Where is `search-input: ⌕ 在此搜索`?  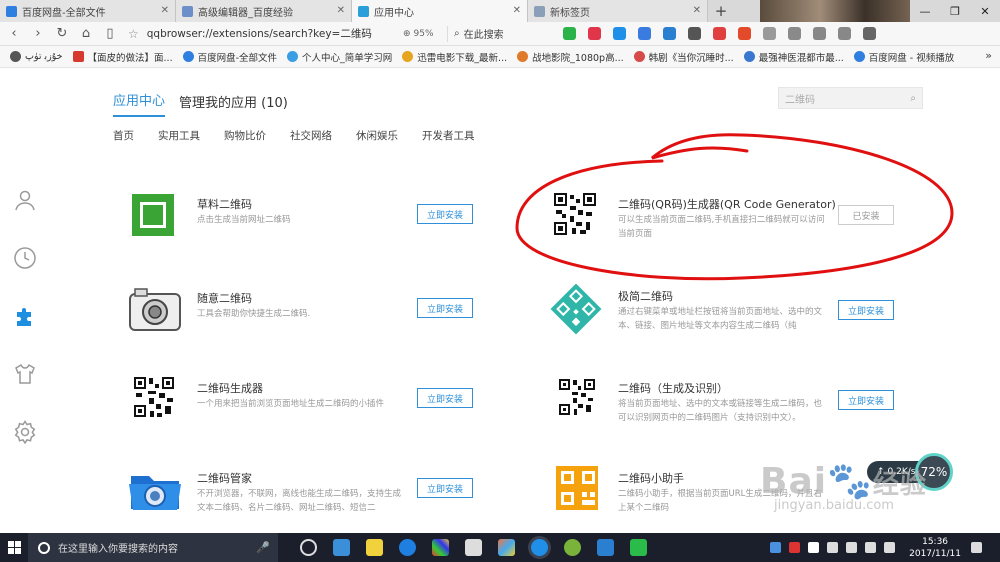 search-input: ⌕ 在此搜索 is located at coordinates (494, 33).